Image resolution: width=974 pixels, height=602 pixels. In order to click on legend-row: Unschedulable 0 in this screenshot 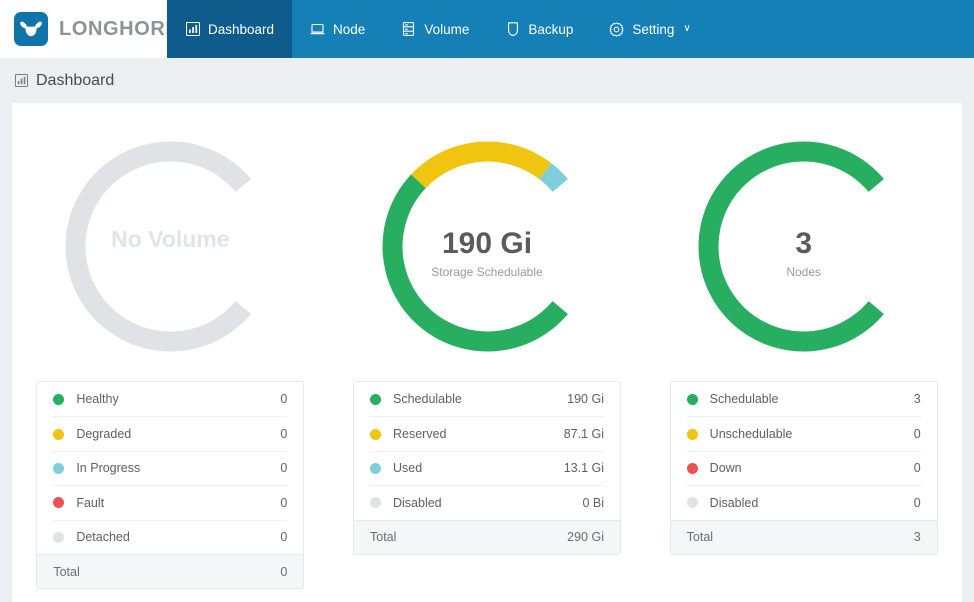, I will do `click(804, 433)`.